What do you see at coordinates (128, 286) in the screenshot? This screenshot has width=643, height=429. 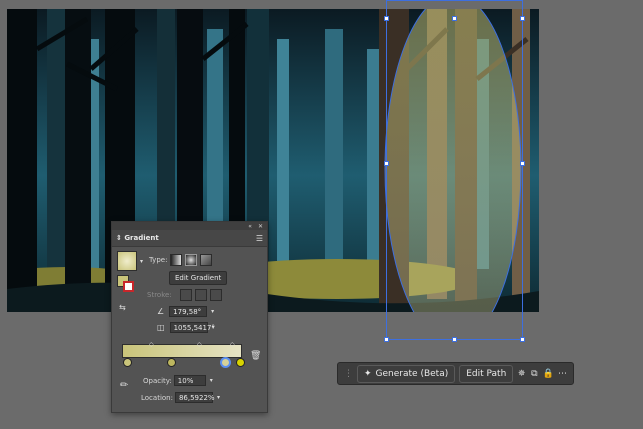 I see `stroke-swatch` at bounding box center [128, 286].